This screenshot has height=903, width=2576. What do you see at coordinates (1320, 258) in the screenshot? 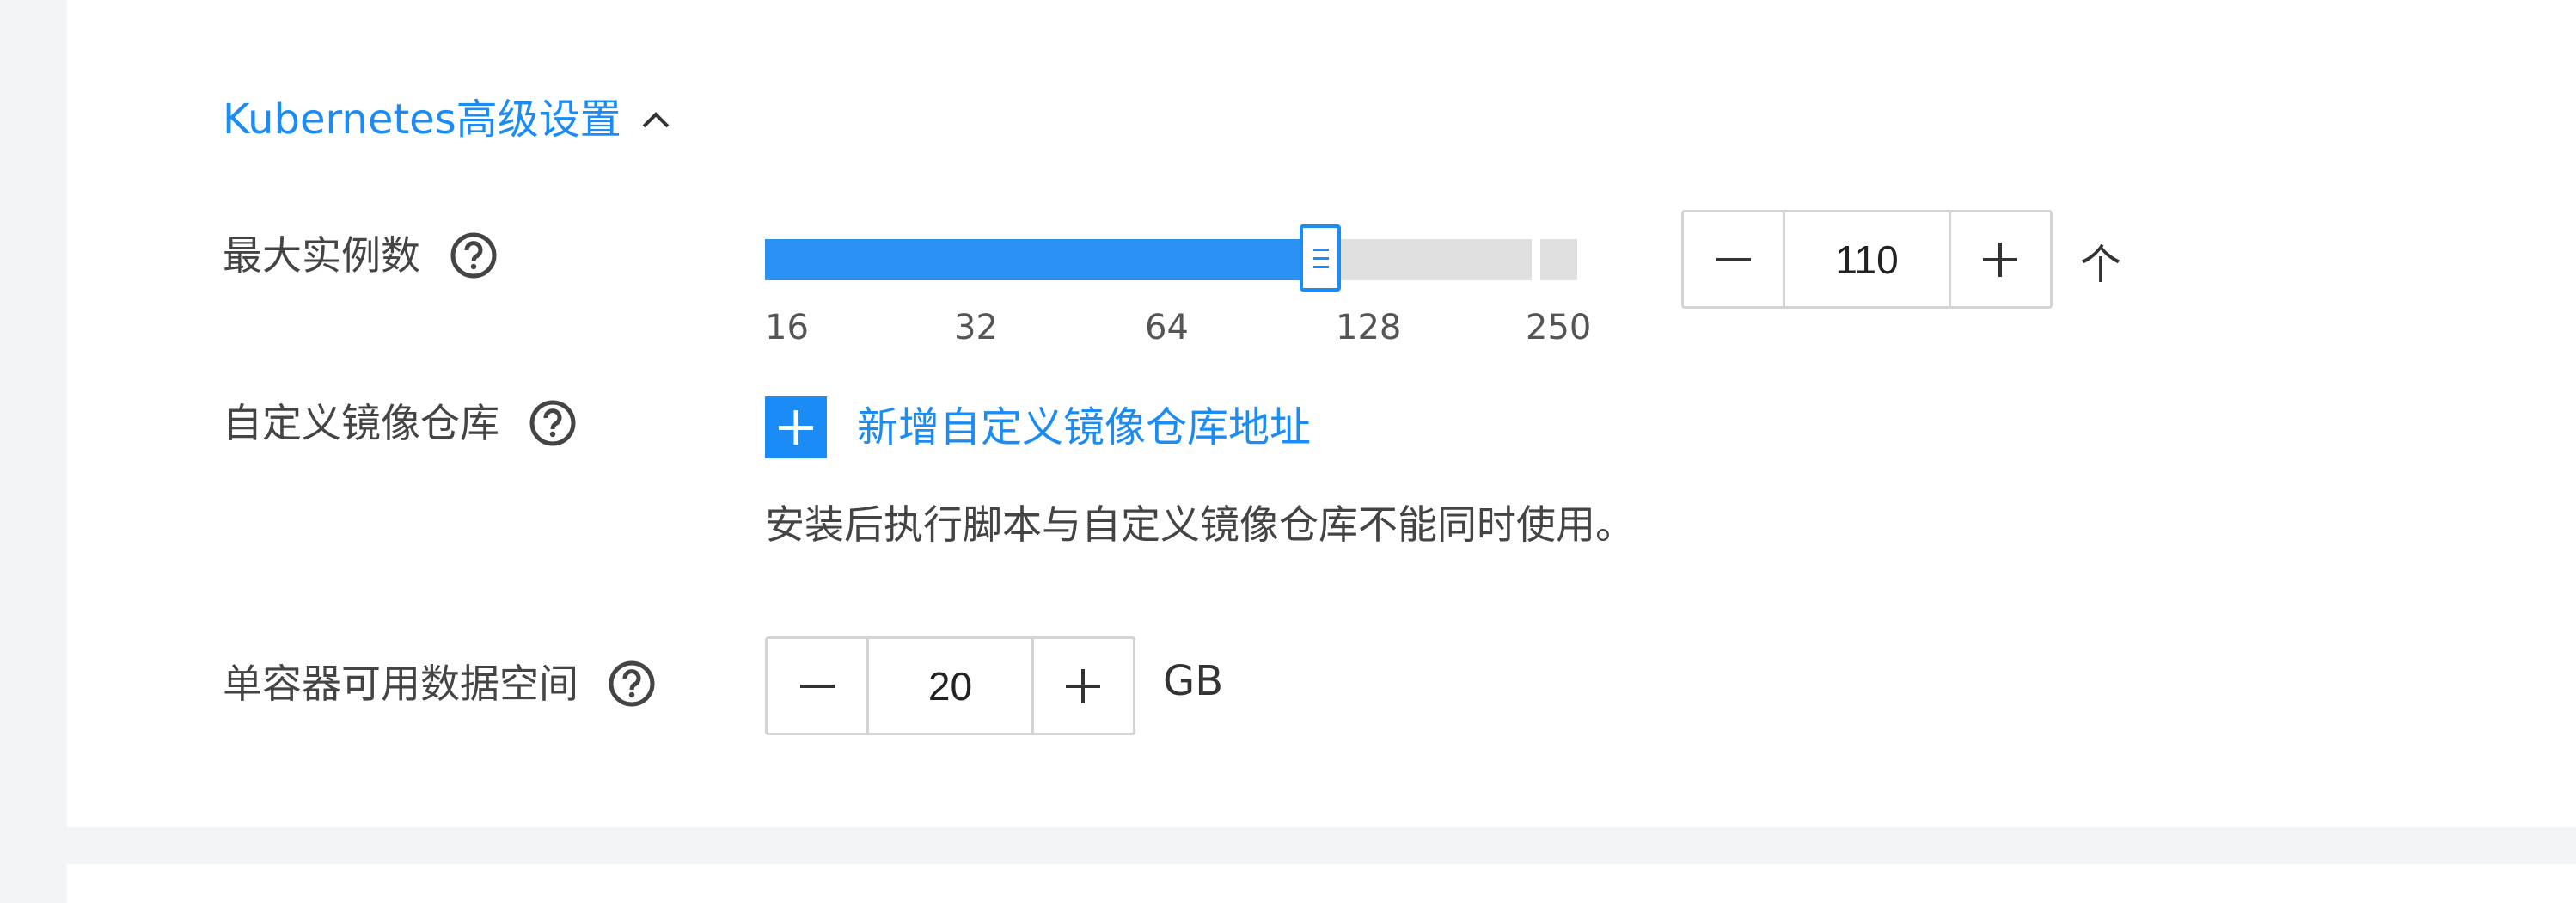
I see `slider-thumb` at bounding box center [1320, 258].